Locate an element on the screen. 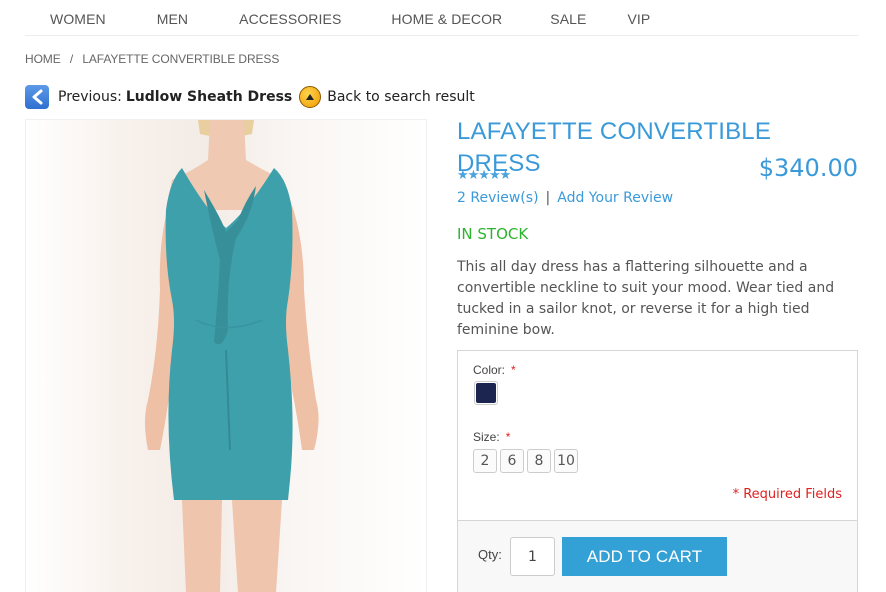 Image resolution: width=886 pixels, height=592 pixels. nav-item-vip: VIP is located at coordinates (638, 19).